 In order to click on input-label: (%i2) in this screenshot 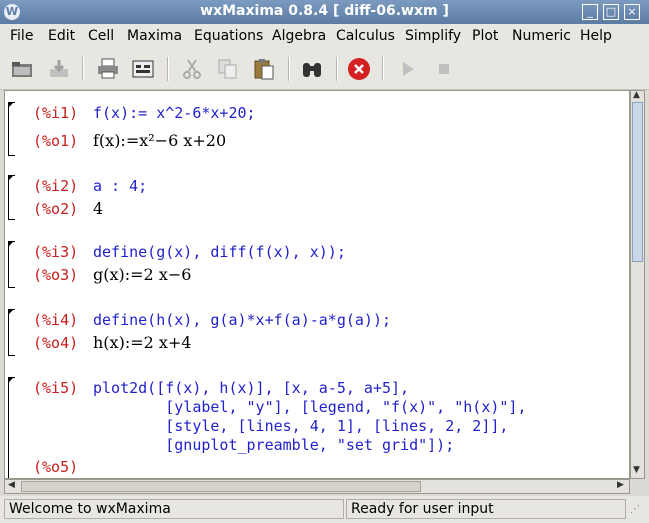, I will do `click(56, 186)`.